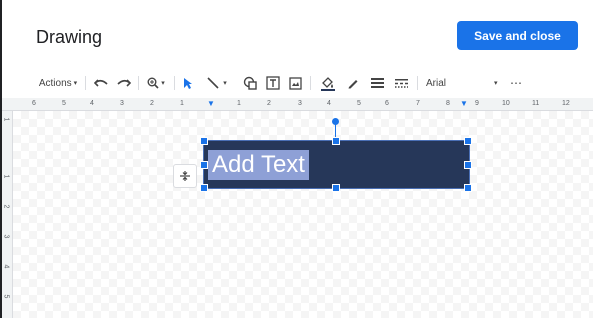 Image resolution: width=593 pixels, height=318 pixels. What do you see at coordinates (188, 83) in the screenshot?
I see `select-cursor-icon` at bounding box center [188, 83].